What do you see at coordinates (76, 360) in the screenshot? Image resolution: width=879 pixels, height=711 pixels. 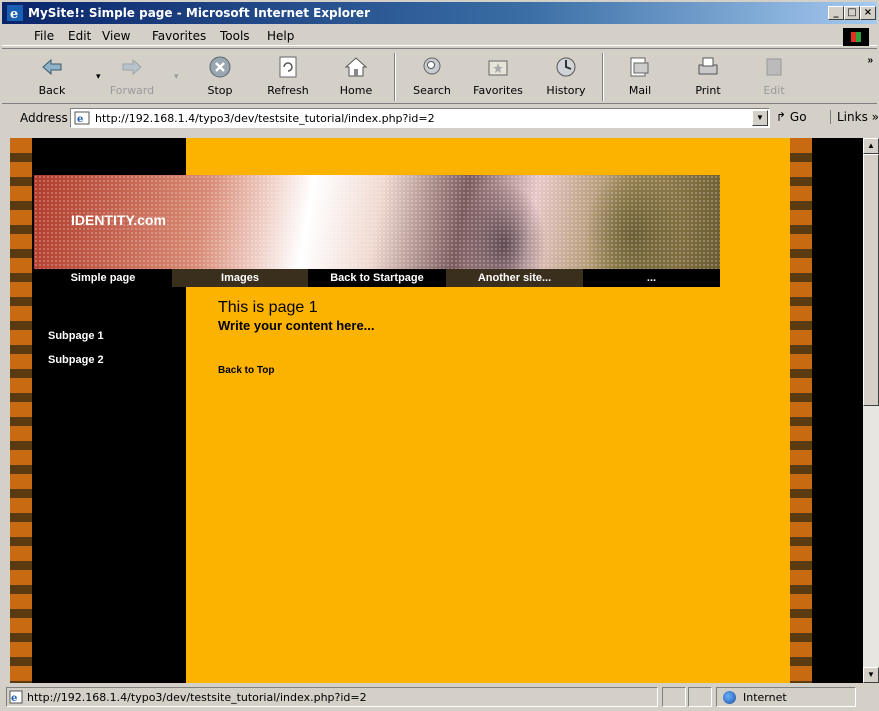 I see `side-link-subpage-2: Subpage 2` at bounding box center [76, 360].